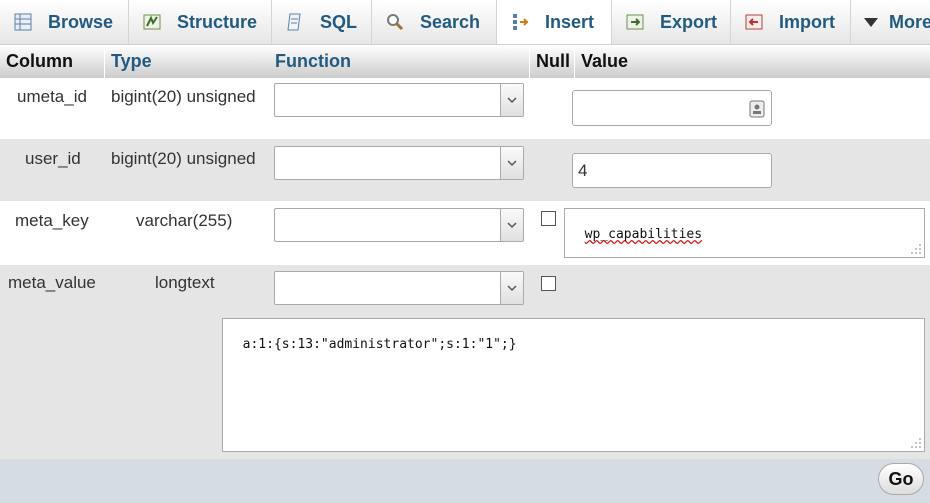 This screenshot has height=503, width=930. I want to click on header-null-label: Null, so click(553, 61).